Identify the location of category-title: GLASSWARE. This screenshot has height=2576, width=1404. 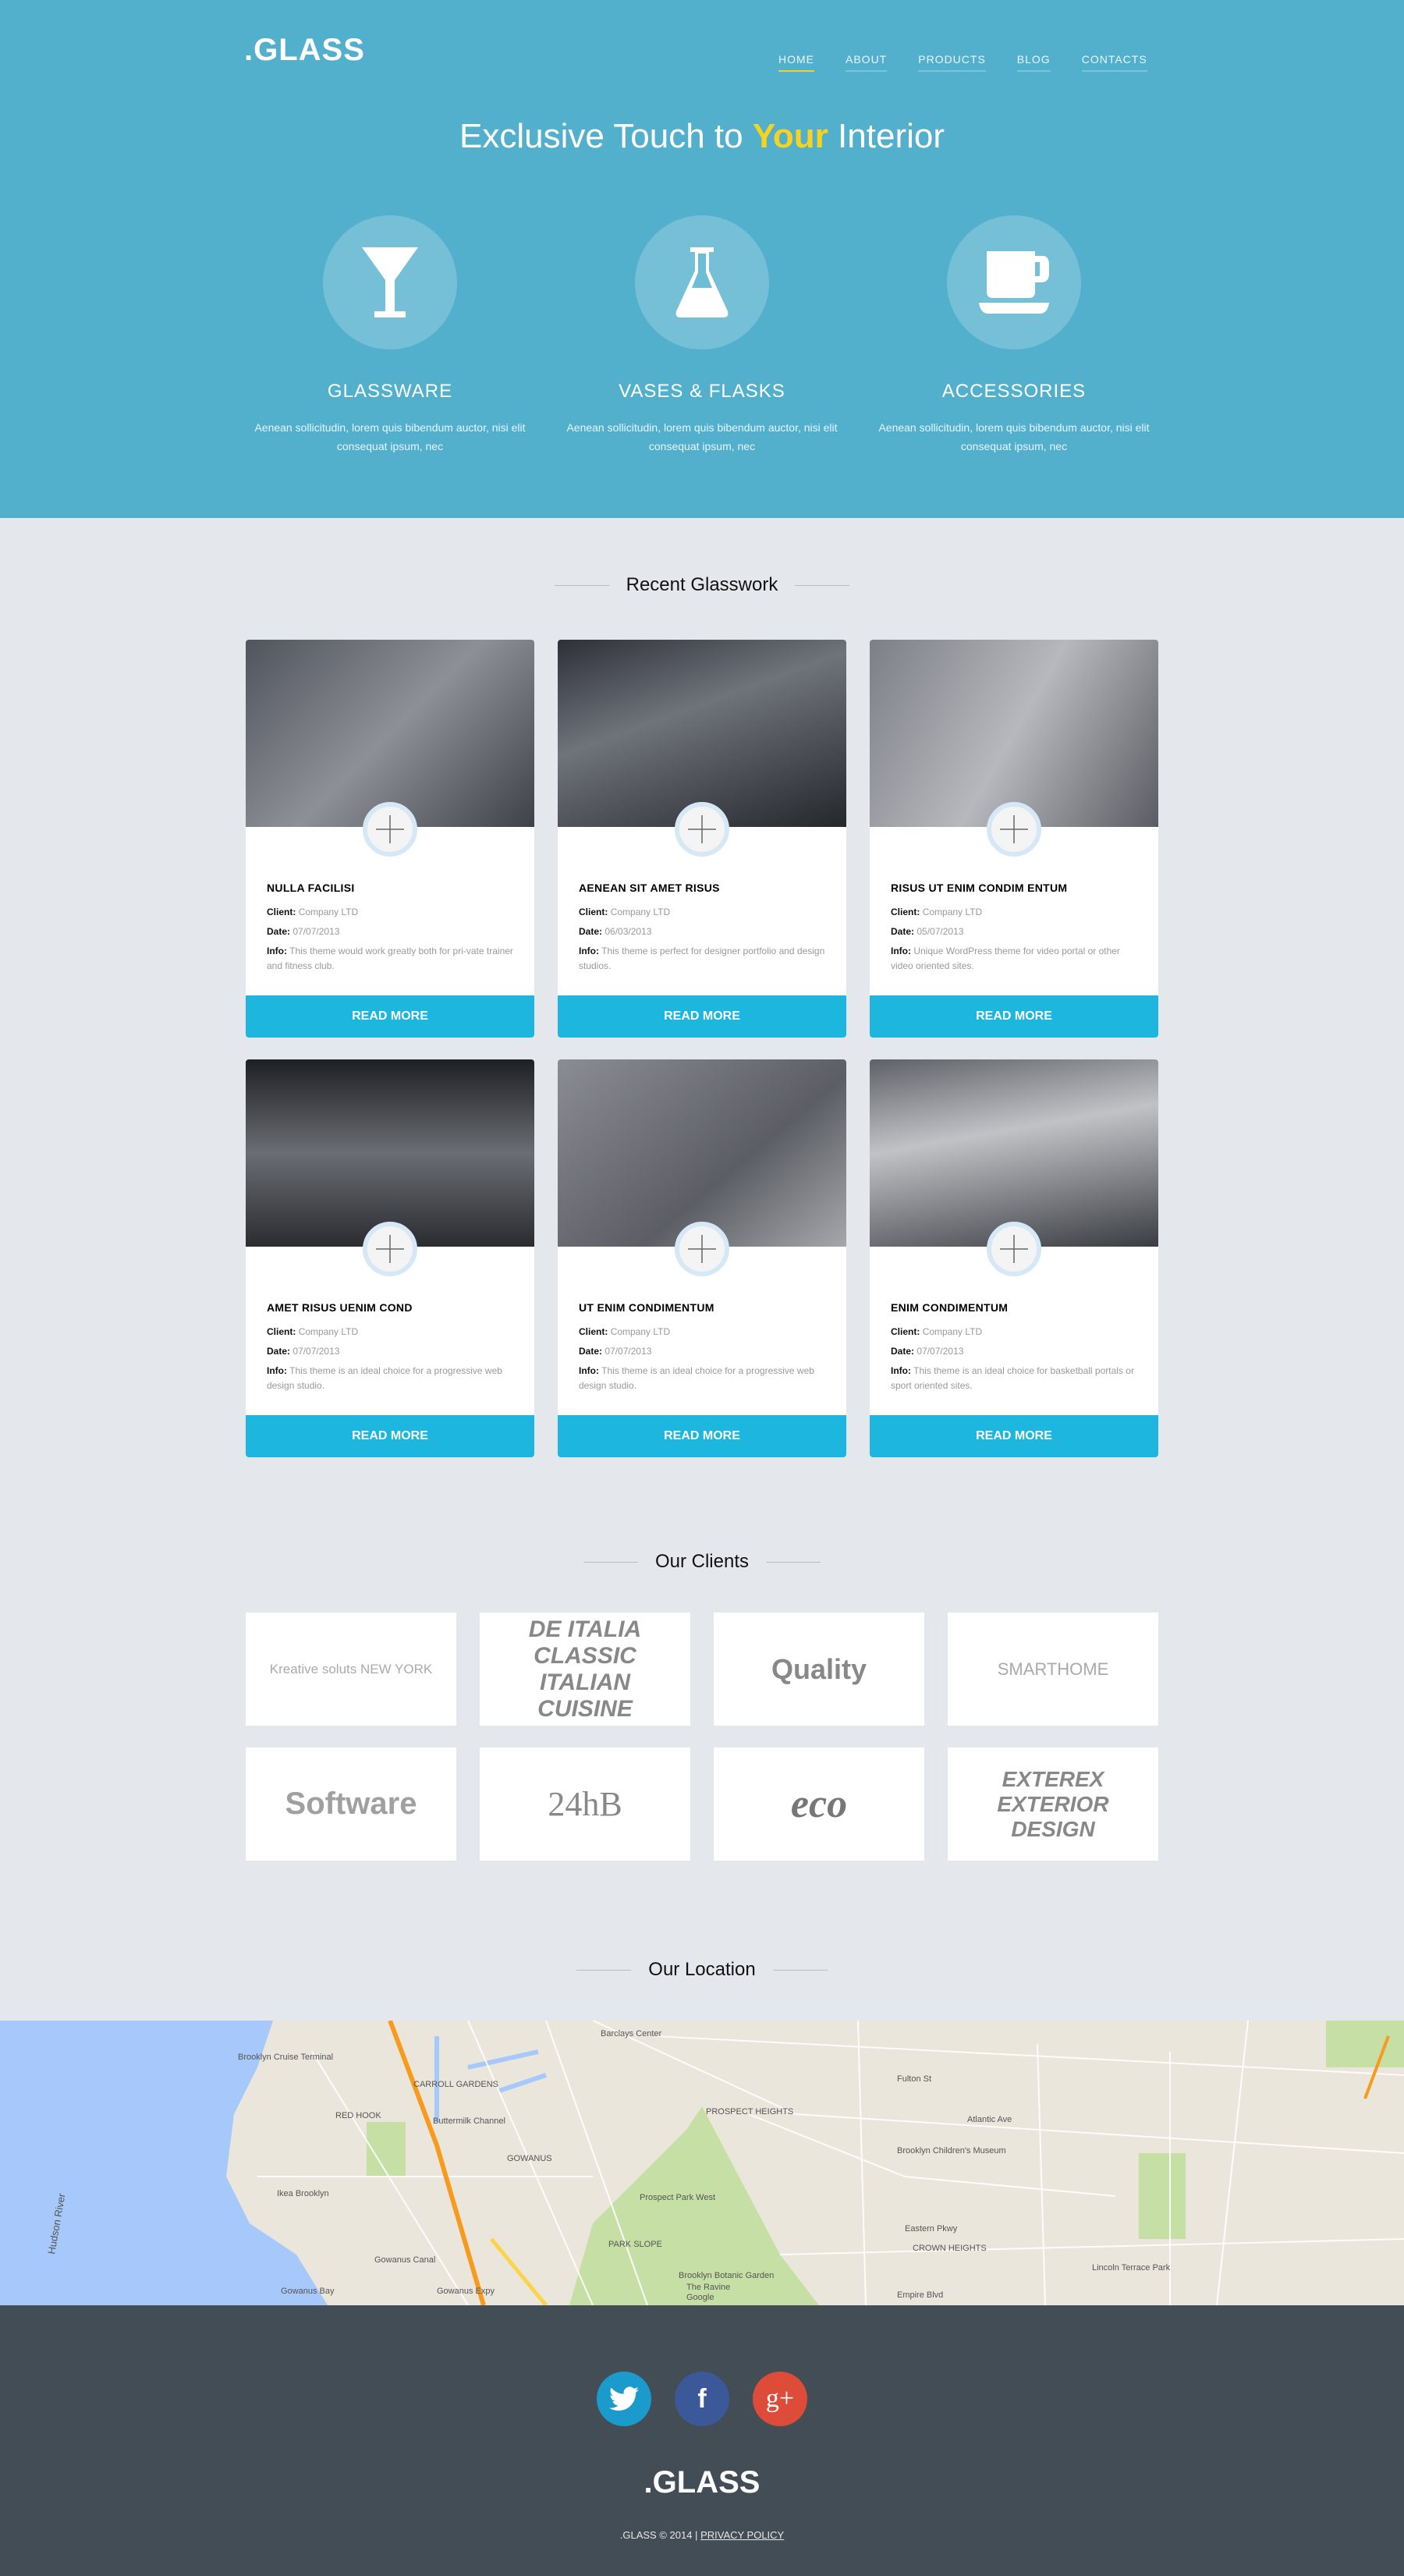
(390, 391).